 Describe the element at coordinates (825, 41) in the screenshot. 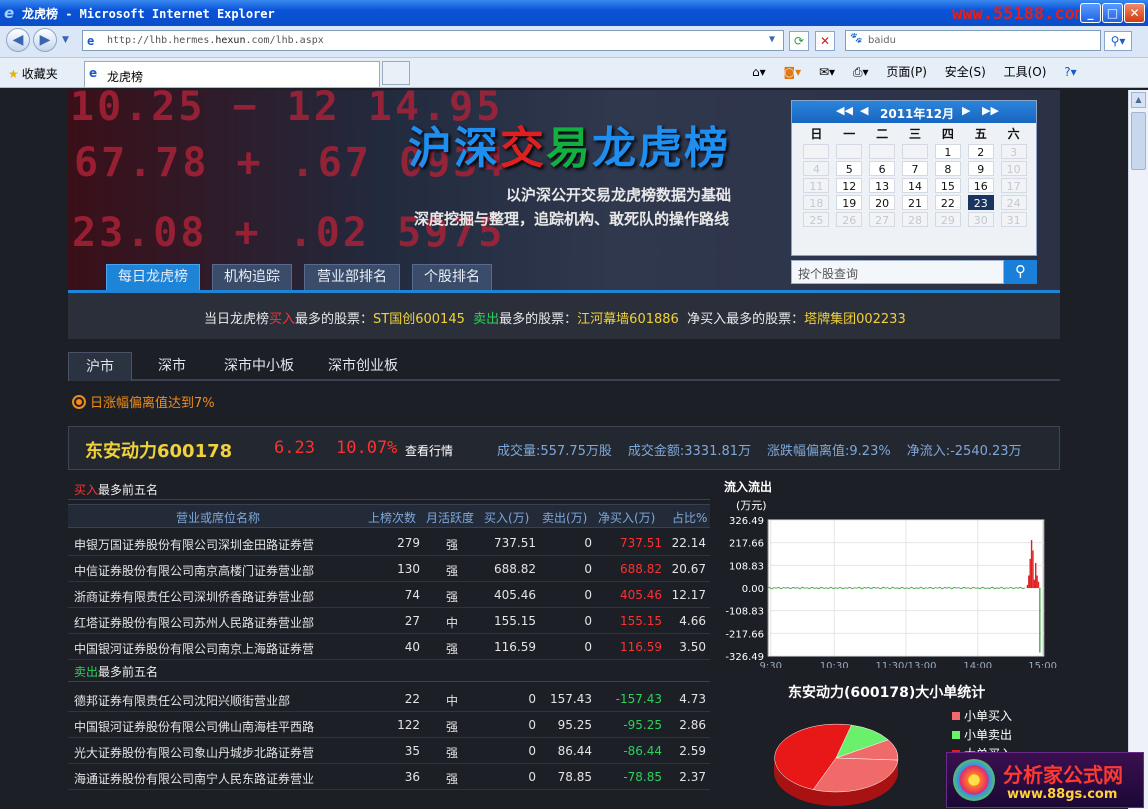

I see `stop-button: ✕` at that location.